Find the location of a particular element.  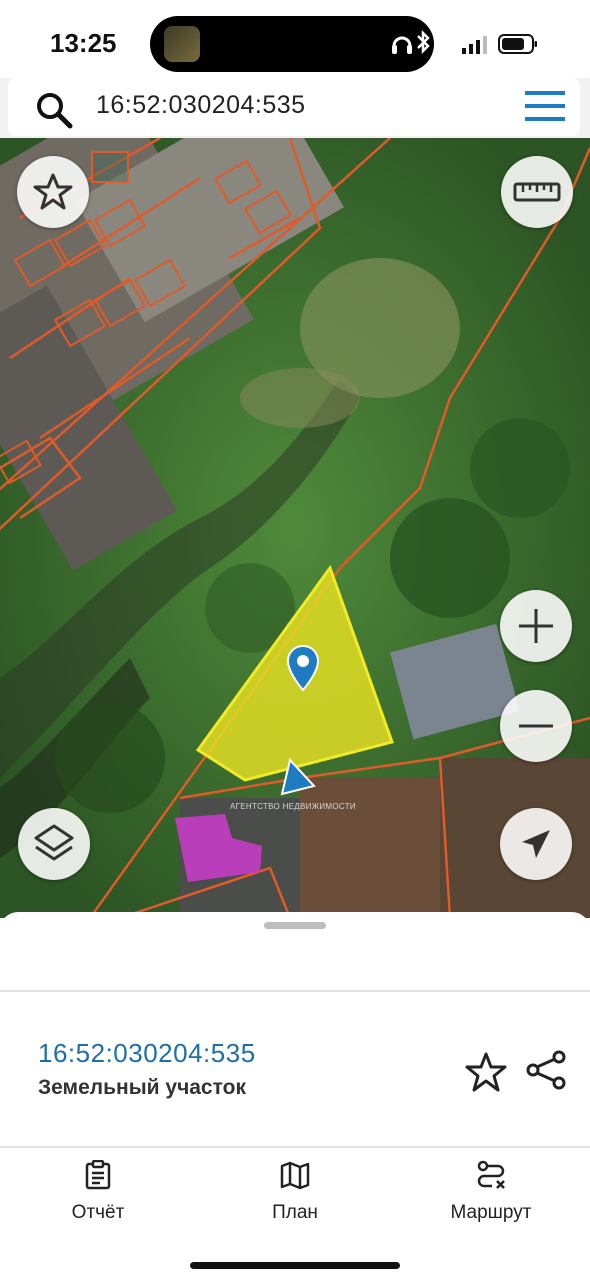

route-icon is located at coordinates (491, 1174).